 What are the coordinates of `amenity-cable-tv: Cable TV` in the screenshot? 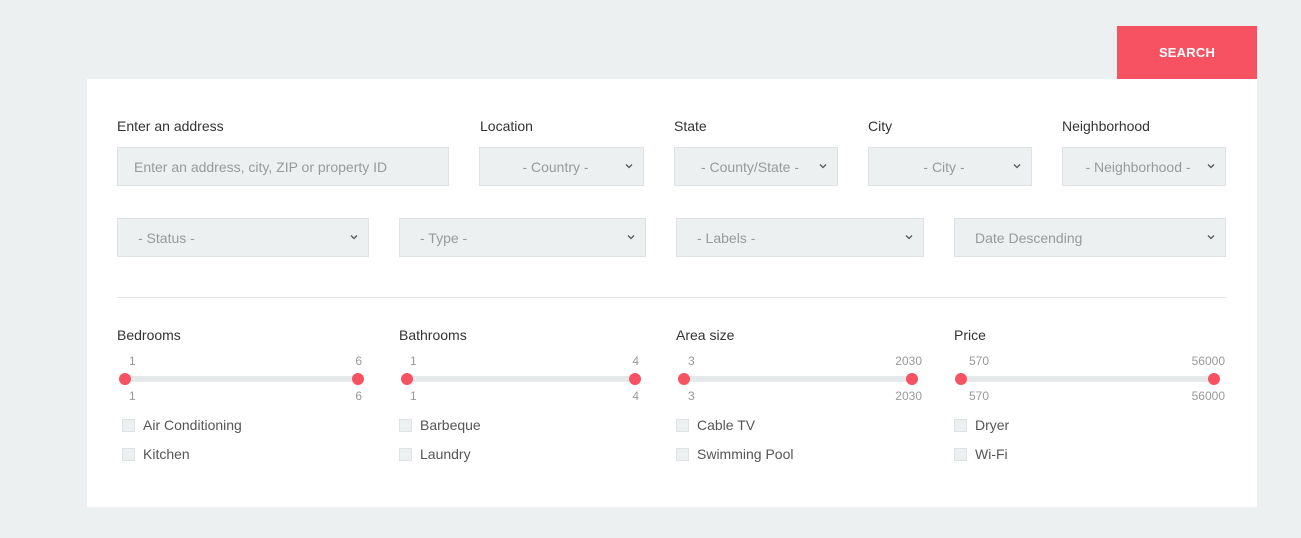 It's located at (715, 425).